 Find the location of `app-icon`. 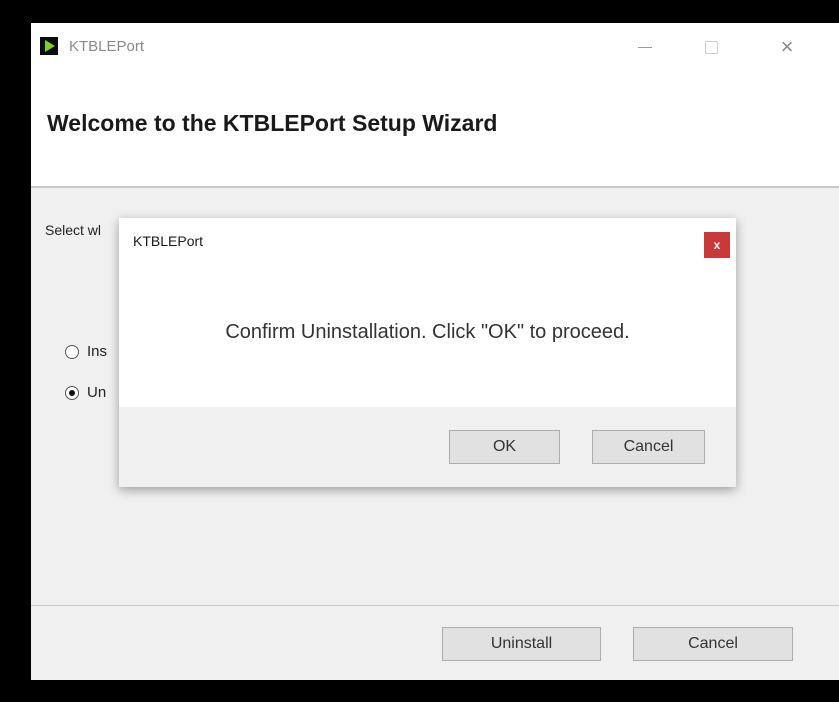

app-icon is located at coordinates (49, 46).